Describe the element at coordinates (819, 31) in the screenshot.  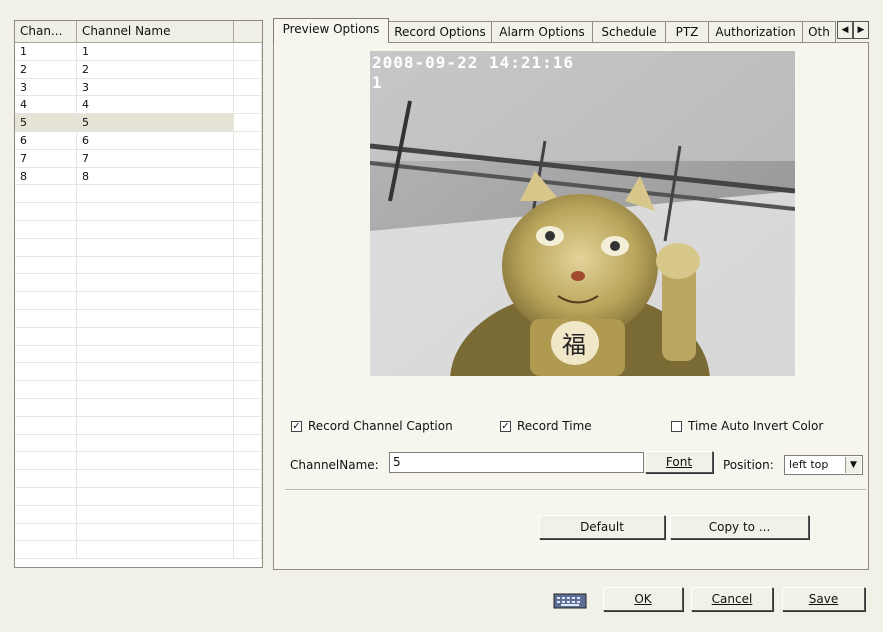
I see `tab-others: Oth` at that location.